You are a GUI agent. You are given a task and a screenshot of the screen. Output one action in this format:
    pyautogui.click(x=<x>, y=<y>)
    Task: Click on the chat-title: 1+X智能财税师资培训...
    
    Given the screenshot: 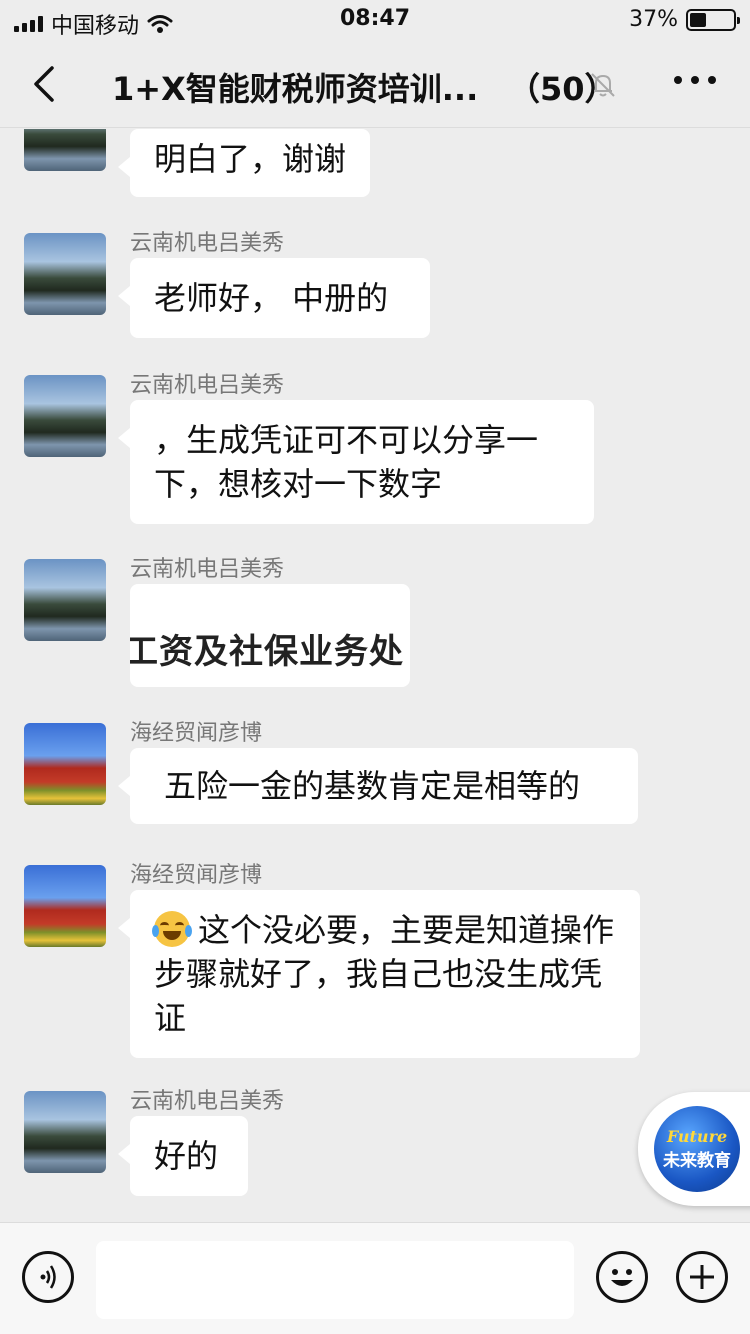 What is the action you would take?
    pyautogui.click(x=295, y=89)
    